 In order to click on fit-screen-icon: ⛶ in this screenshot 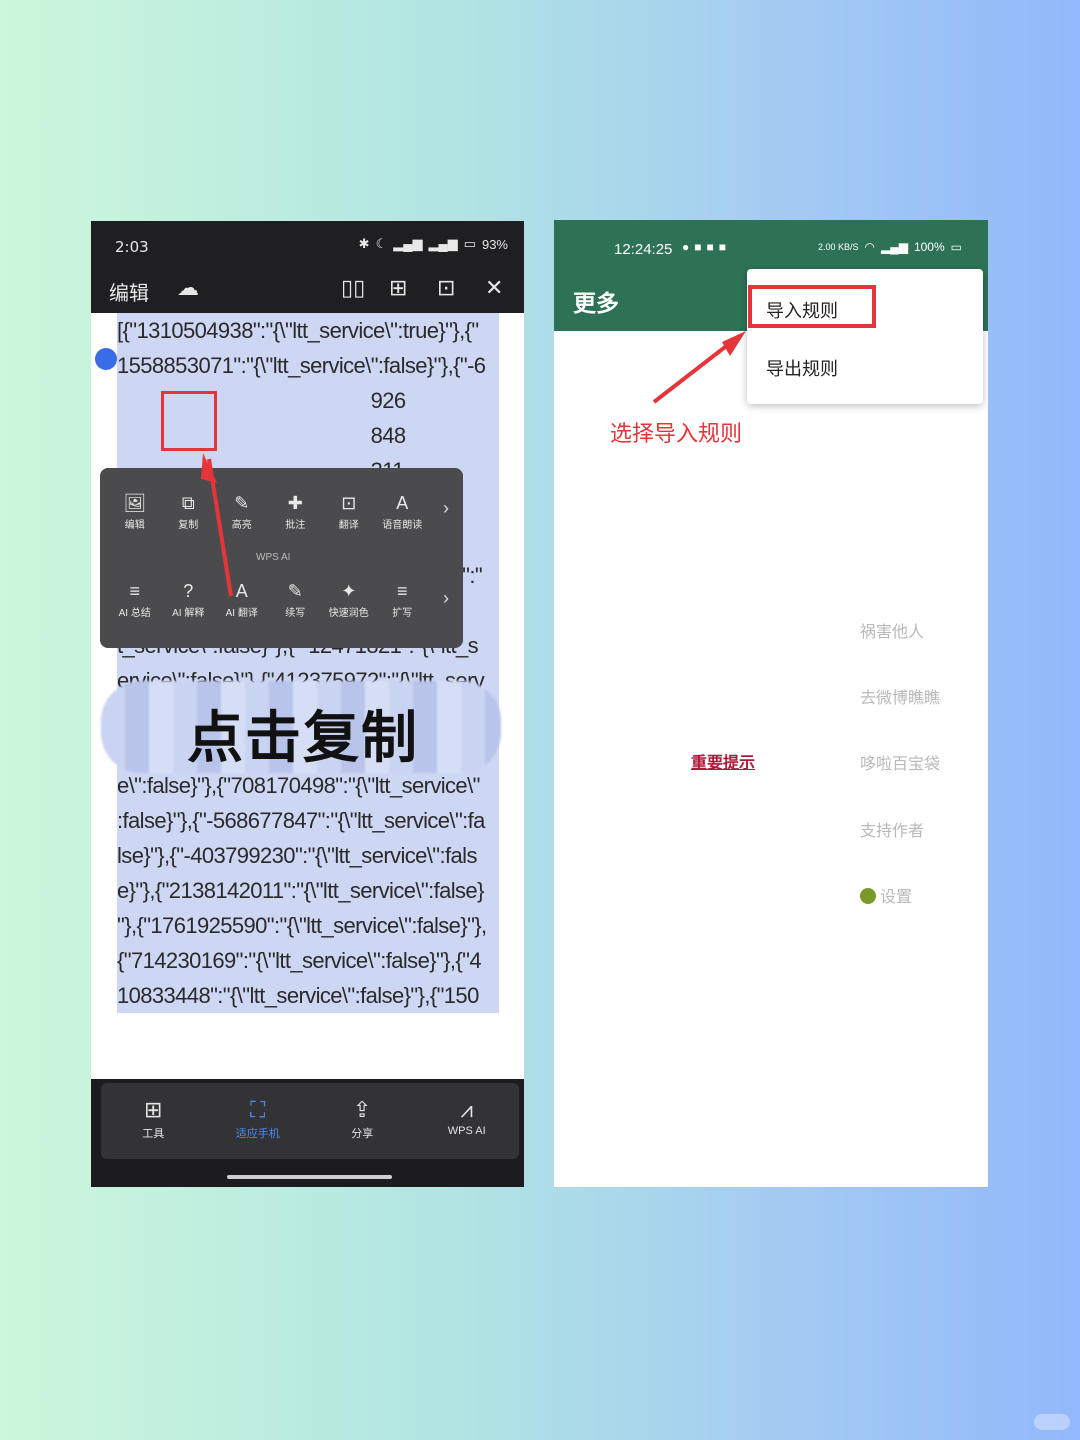, I will do `click(258, 1109)`.